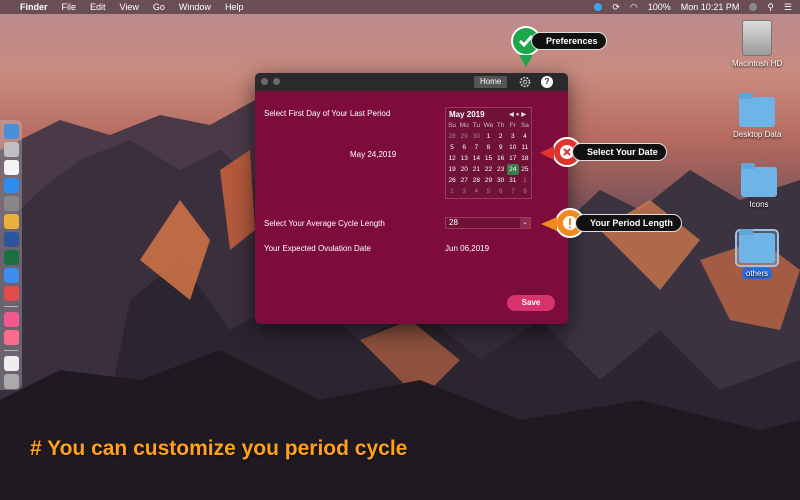  Describe the element at coordinates (234, 7) in the screenshot. I see `menu-help: Help` at that location.